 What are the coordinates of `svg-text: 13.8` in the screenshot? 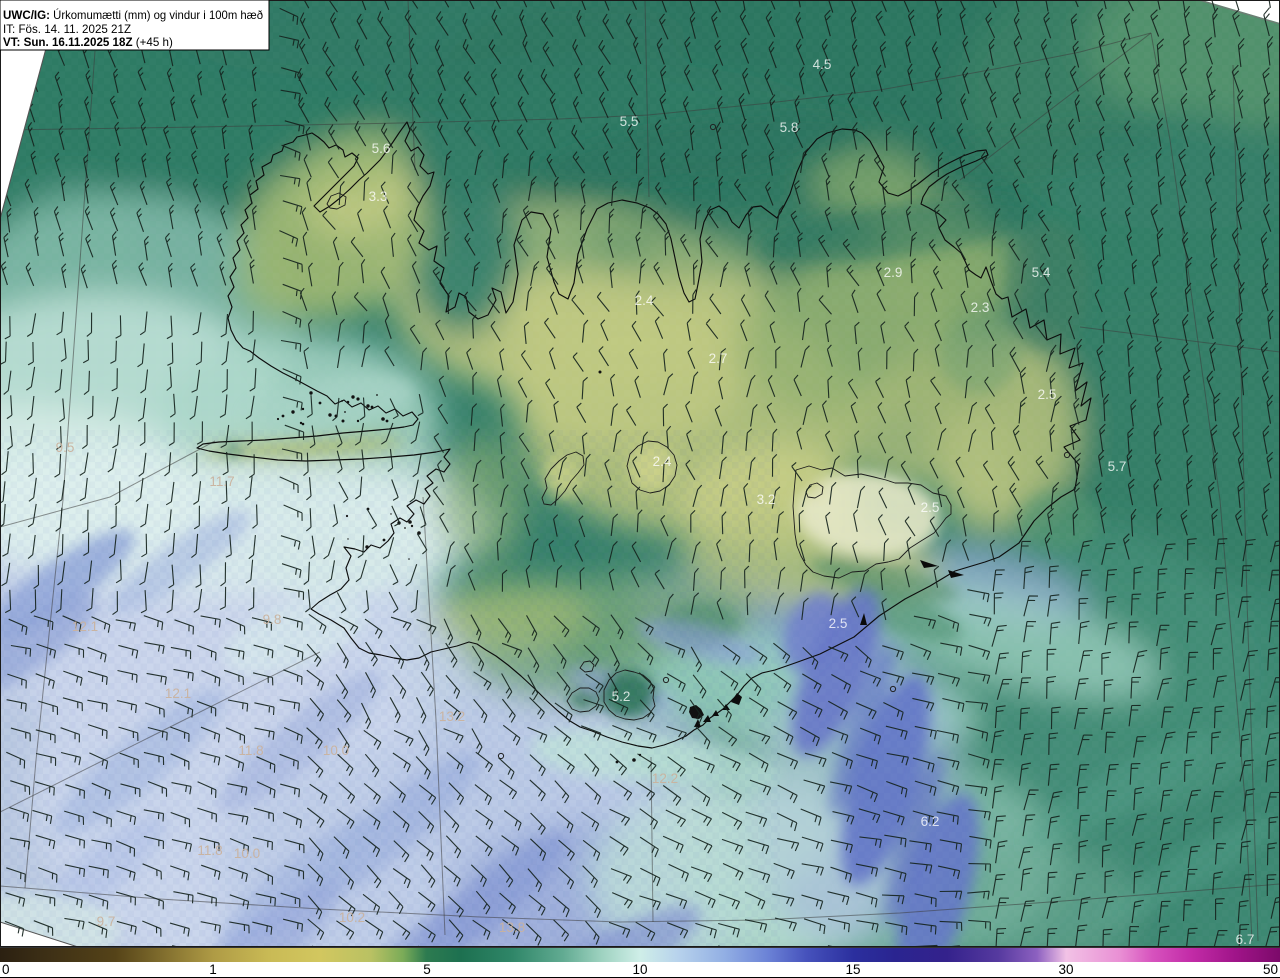 It's located at (512, 927).